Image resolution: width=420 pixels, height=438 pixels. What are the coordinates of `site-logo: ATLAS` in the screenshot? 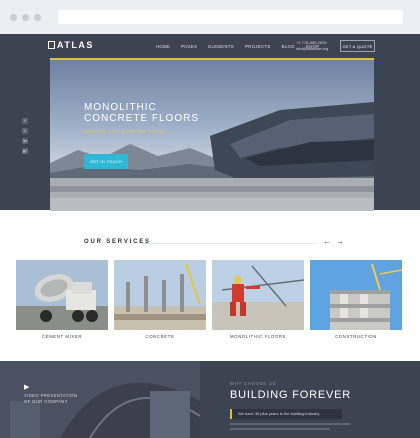 It's located at (71, 45).